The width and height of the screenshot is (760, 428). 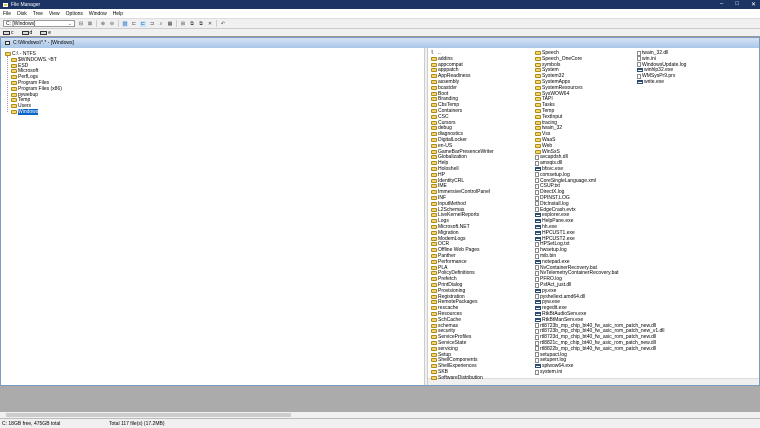 I want to click on drive-d-button: d, so click(x=26, y=33).